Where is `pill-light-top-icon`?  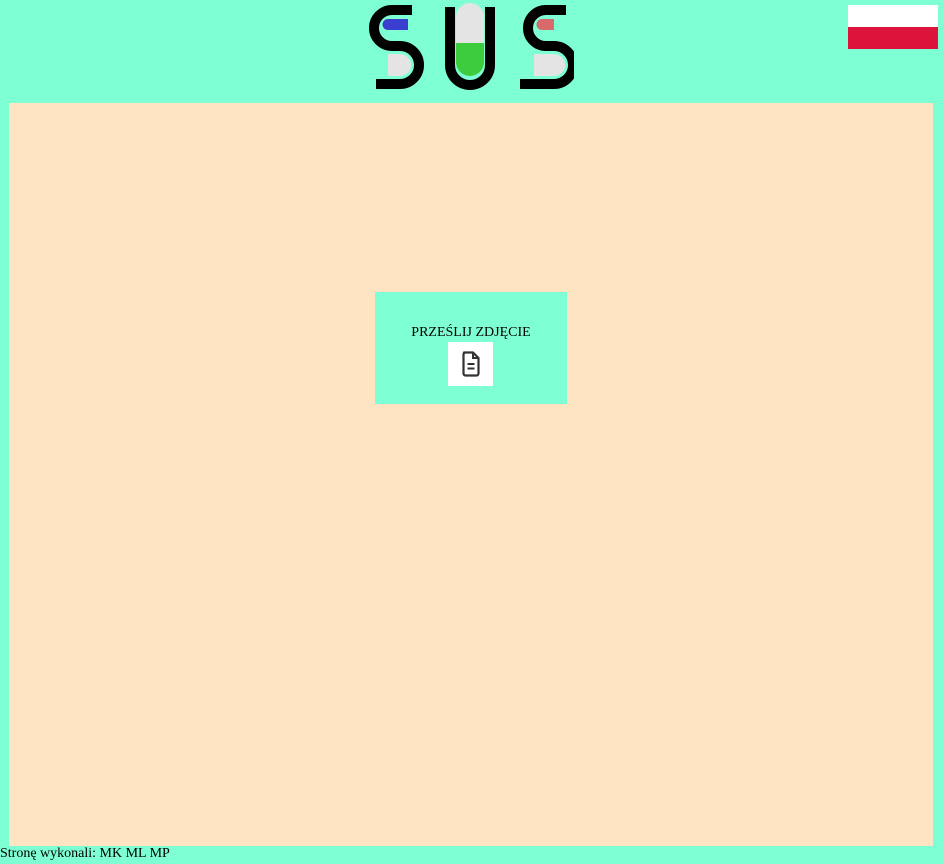 pill-light-top-icon is located at coordinates (470, 23).